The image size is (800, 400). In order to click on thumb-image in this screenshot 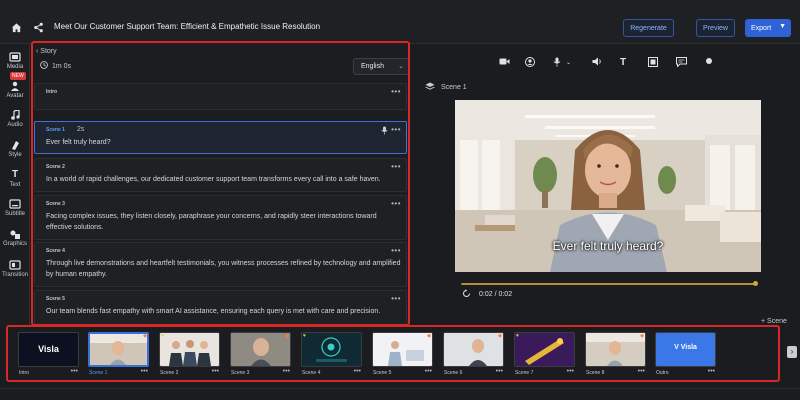, I will do `click(402, 349)`.